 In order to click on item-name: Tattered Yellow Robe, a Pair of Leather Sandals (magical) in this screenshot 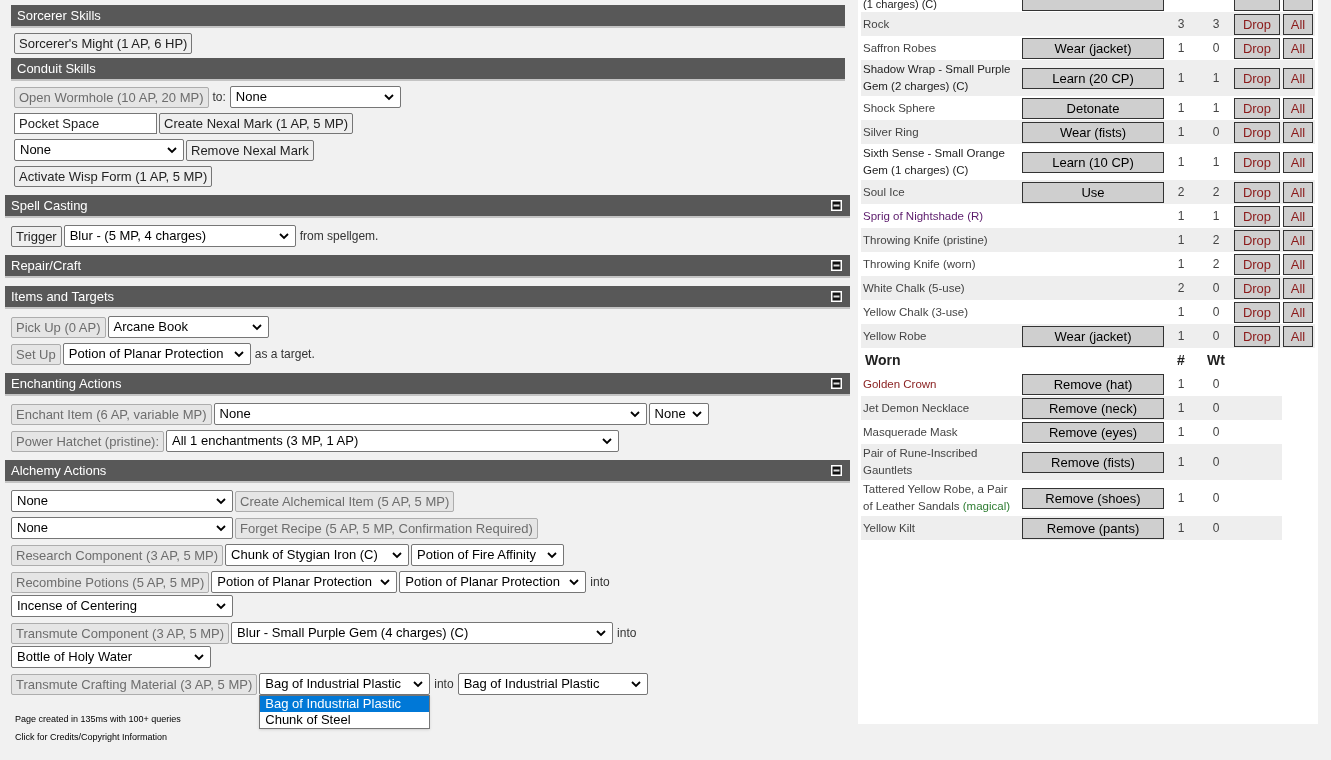, I will do `click(937, 498)`.